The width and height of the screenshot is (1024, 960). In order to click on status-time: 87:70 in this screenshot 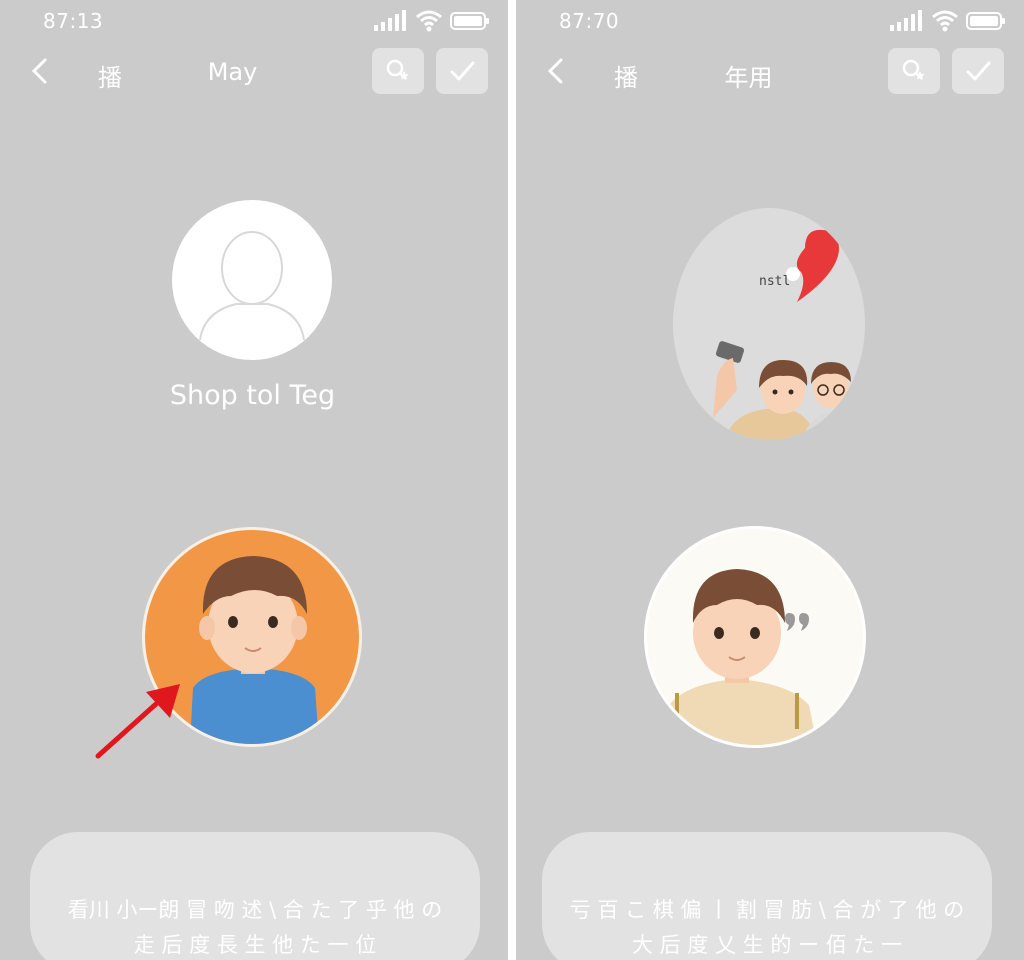, I will do `click(589, 21)`.